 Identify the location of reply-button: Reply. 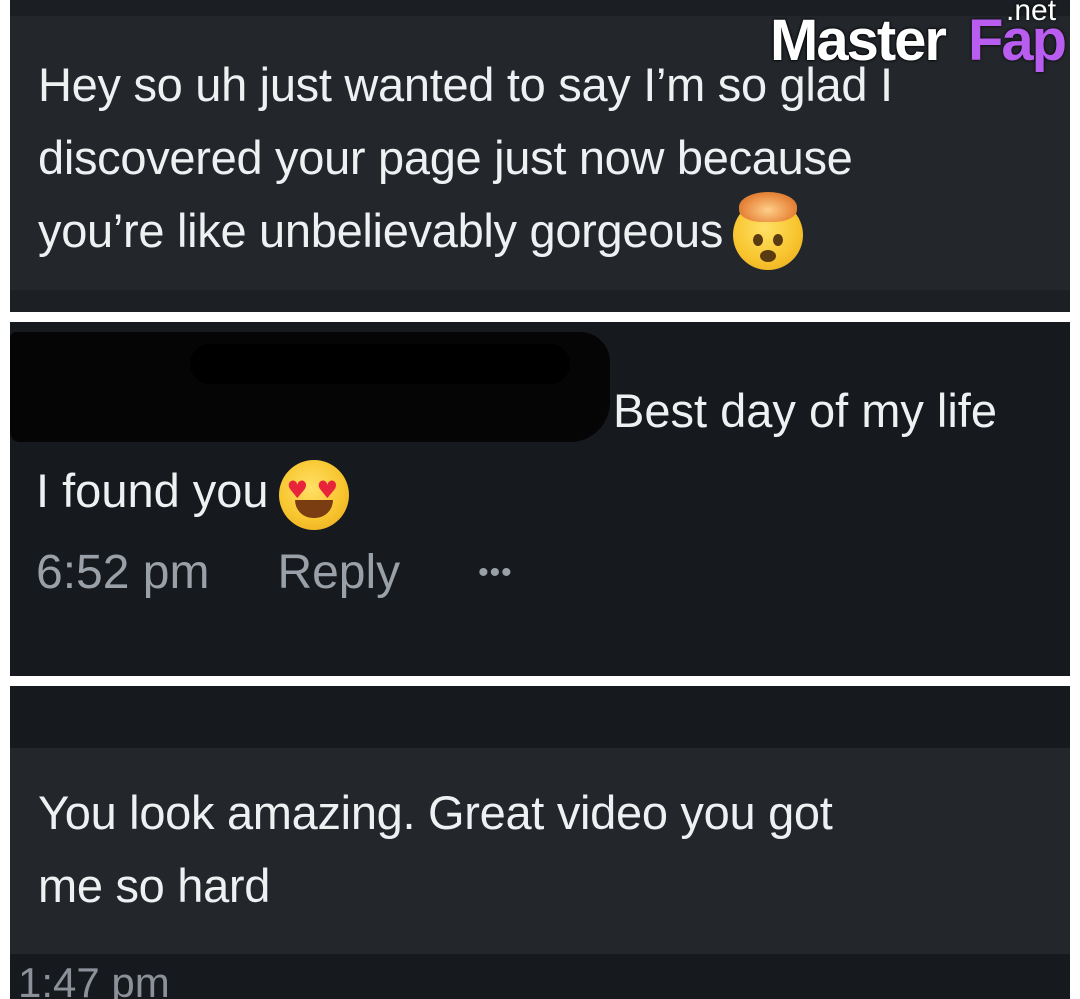
(338, 573).